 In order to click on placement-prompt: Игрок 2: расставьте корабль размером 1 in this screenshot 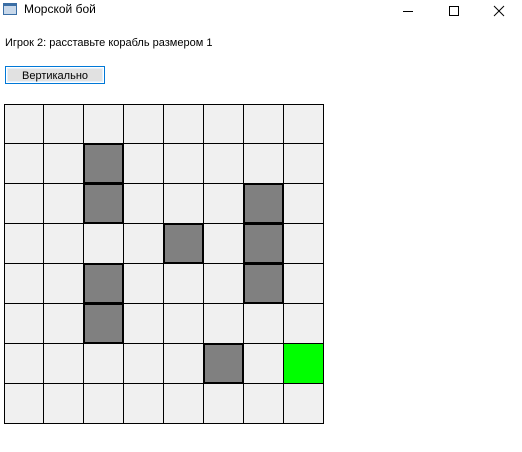, I will do `click(109, 43)`.